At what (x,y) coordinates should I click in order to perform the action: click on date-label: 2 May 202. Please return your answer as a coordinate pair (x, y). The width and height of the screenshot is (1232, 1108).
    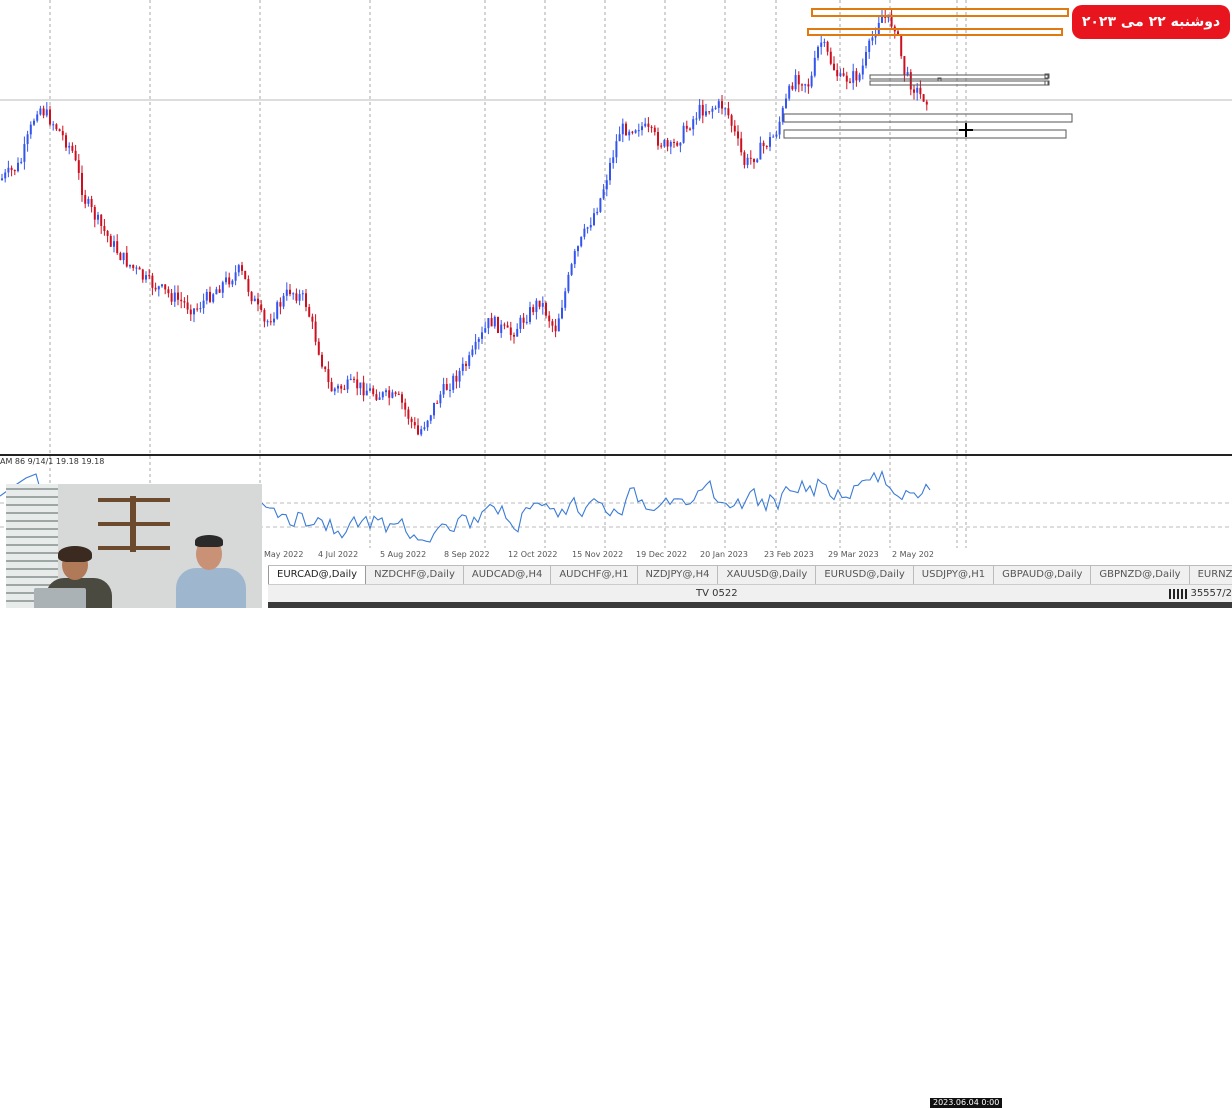
    Looking at the image, I should click on (913, 554).